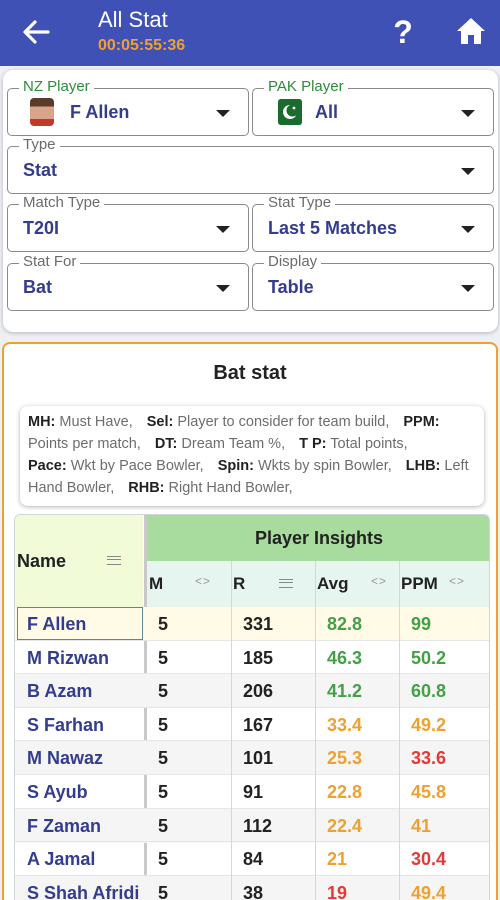  What do you see at coordinates (419, 583) in the screenshot?
I see `column-header-label: PPM` at bounding box center [419, 583].